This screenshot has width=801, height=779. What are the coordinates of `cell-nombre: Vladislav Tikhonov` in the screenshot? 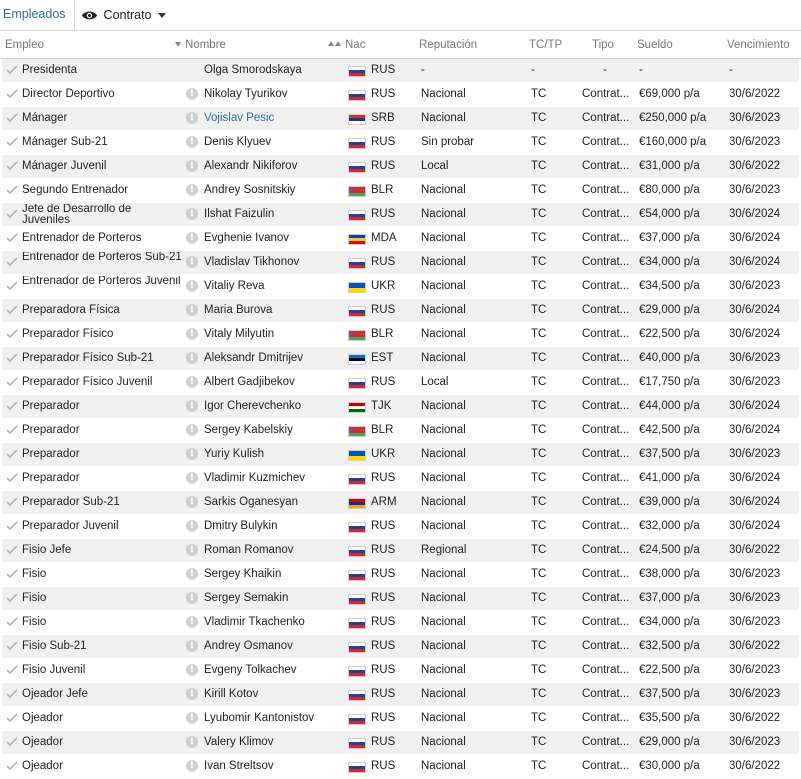 It's located at (274, 262).